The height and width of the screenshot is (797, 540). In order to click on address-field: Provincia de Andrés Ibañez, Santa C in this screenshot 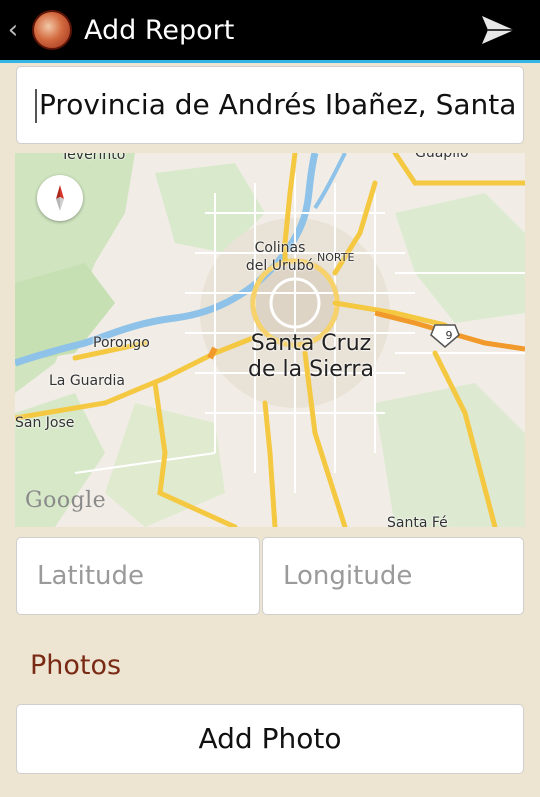, I will do `click(270, 105)`.